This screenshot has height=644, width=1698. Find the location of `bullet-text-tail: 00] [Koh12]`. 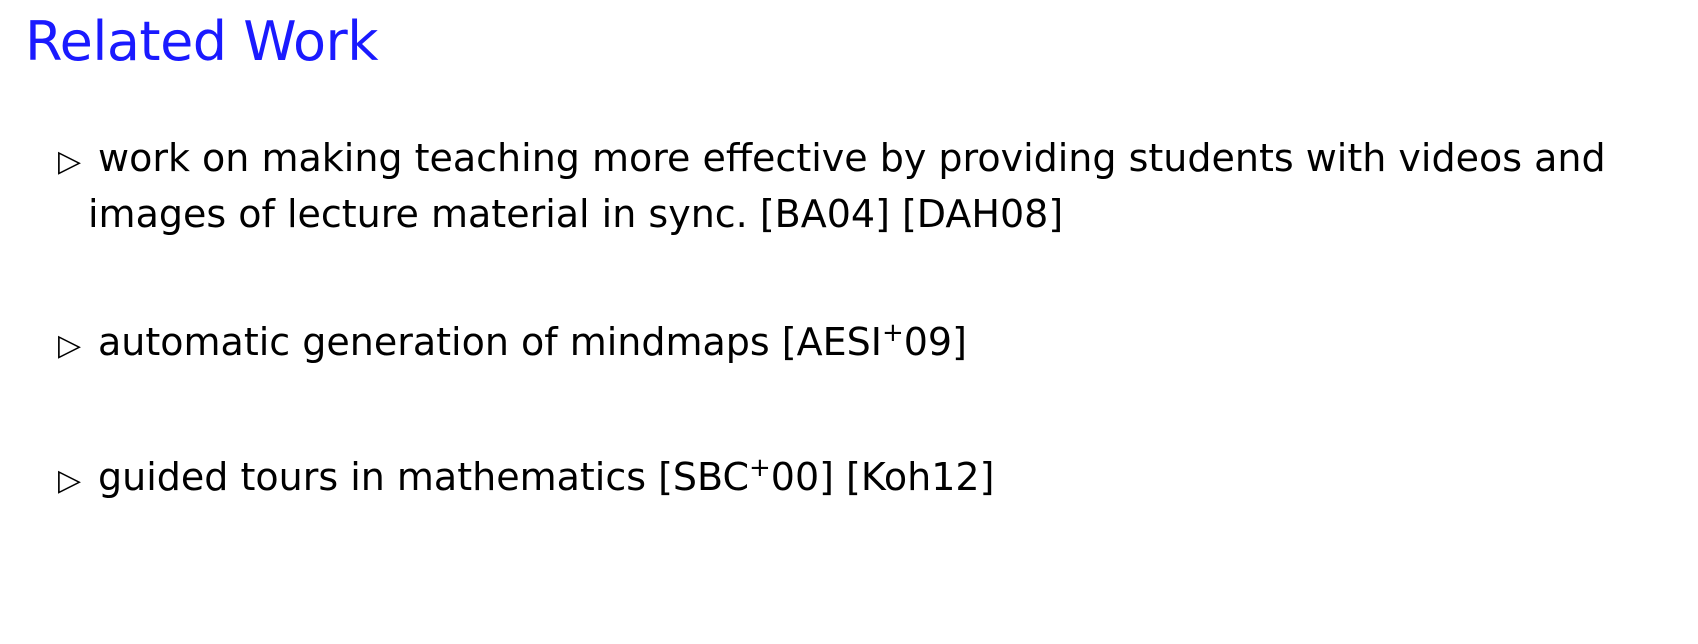

bullet-text-tail: 00] [Koh12] is located at coordinates (882, 477).